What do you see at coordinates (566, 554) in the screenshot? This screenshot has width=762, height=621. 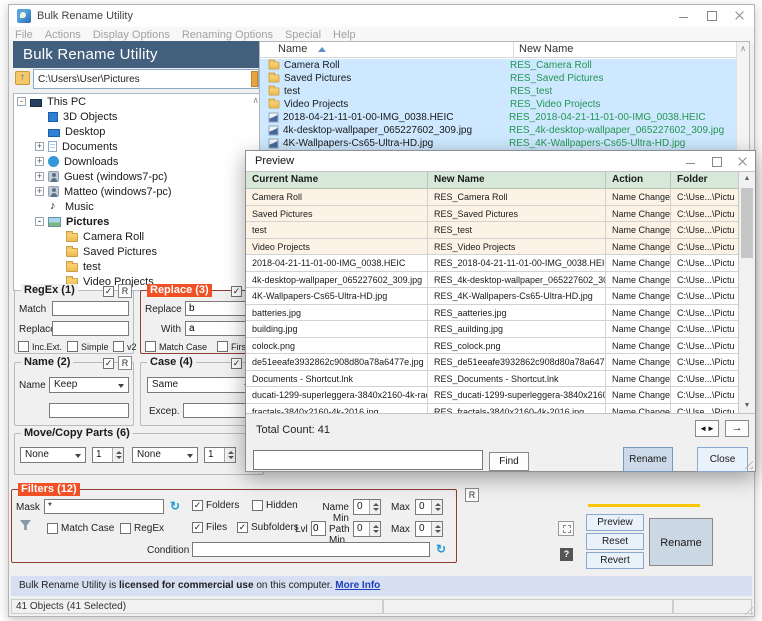 I see `help-icon: ?` at bounding box center [566, 554].